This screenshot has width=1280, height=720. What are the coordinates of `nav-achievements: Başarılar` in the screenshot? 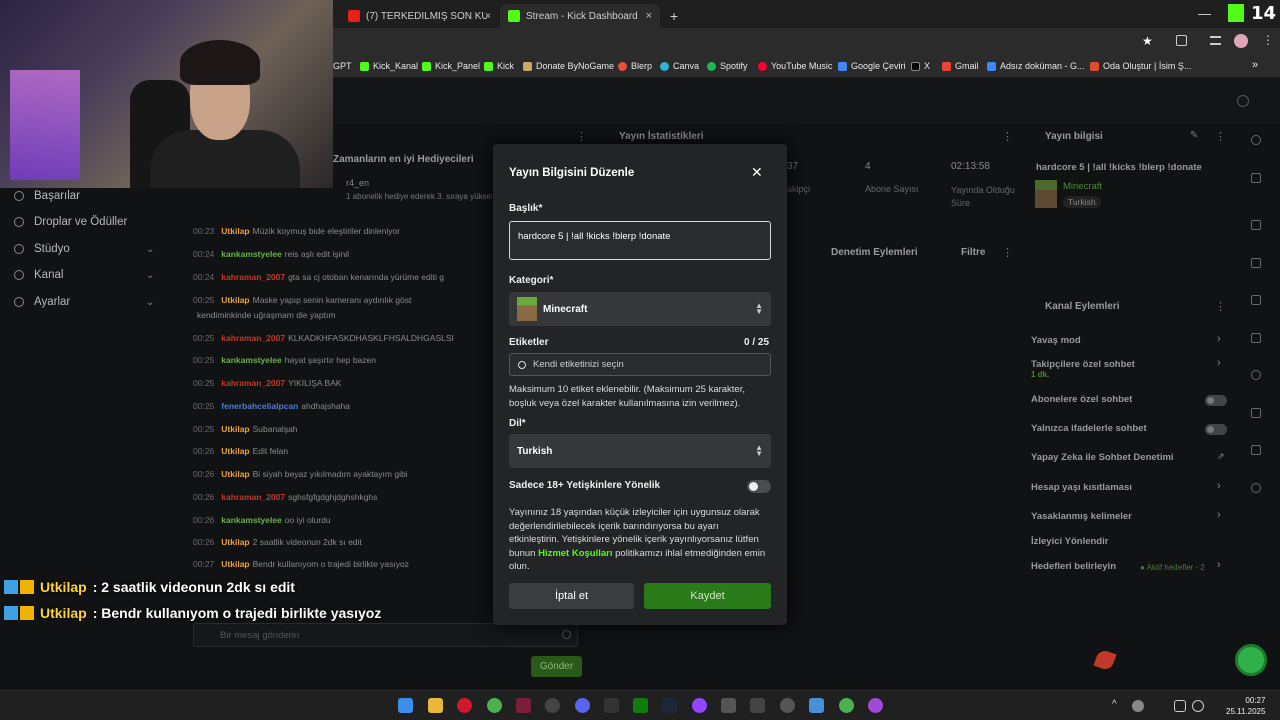 It's located at (47, 196).